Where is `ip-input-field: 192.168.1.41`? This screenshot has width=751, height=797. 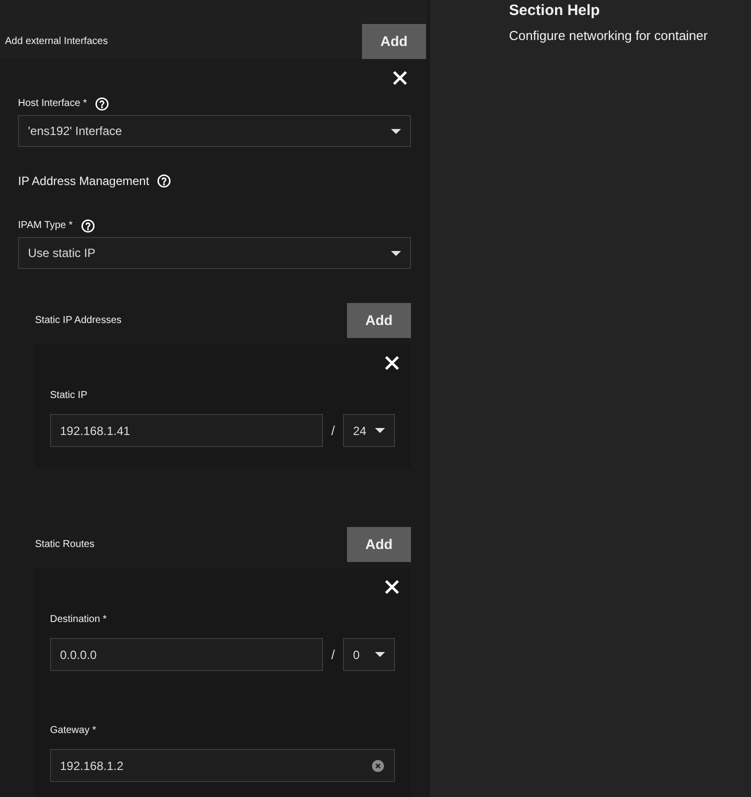 ip-input-field: 192.168.1.41 is located at coordinates (186, 430).